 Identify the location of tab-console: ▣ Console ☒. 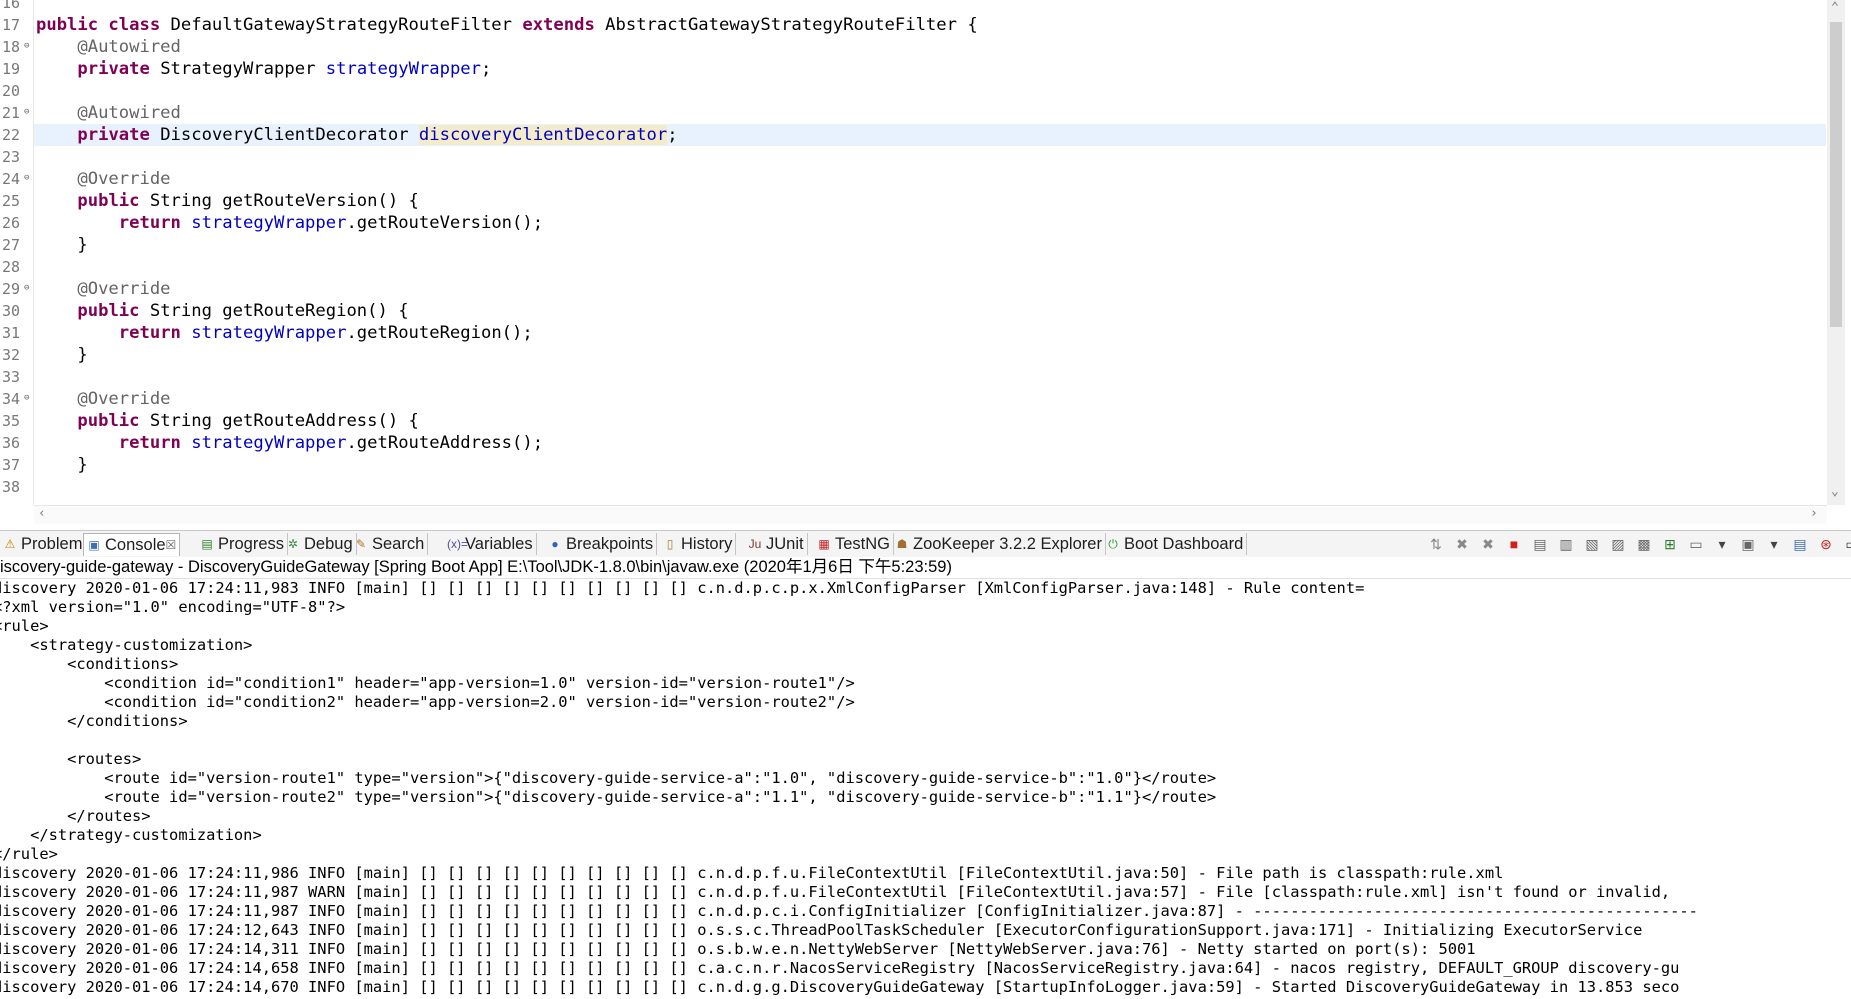
(132, 544).